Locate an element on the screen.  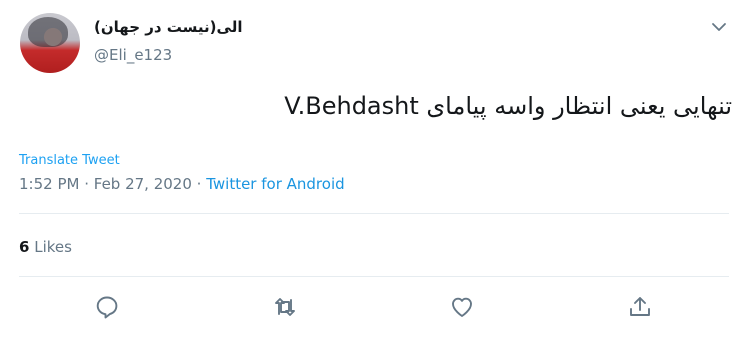
translate-tweet-link: Translate Tweet is located at coordinates (69, 160).